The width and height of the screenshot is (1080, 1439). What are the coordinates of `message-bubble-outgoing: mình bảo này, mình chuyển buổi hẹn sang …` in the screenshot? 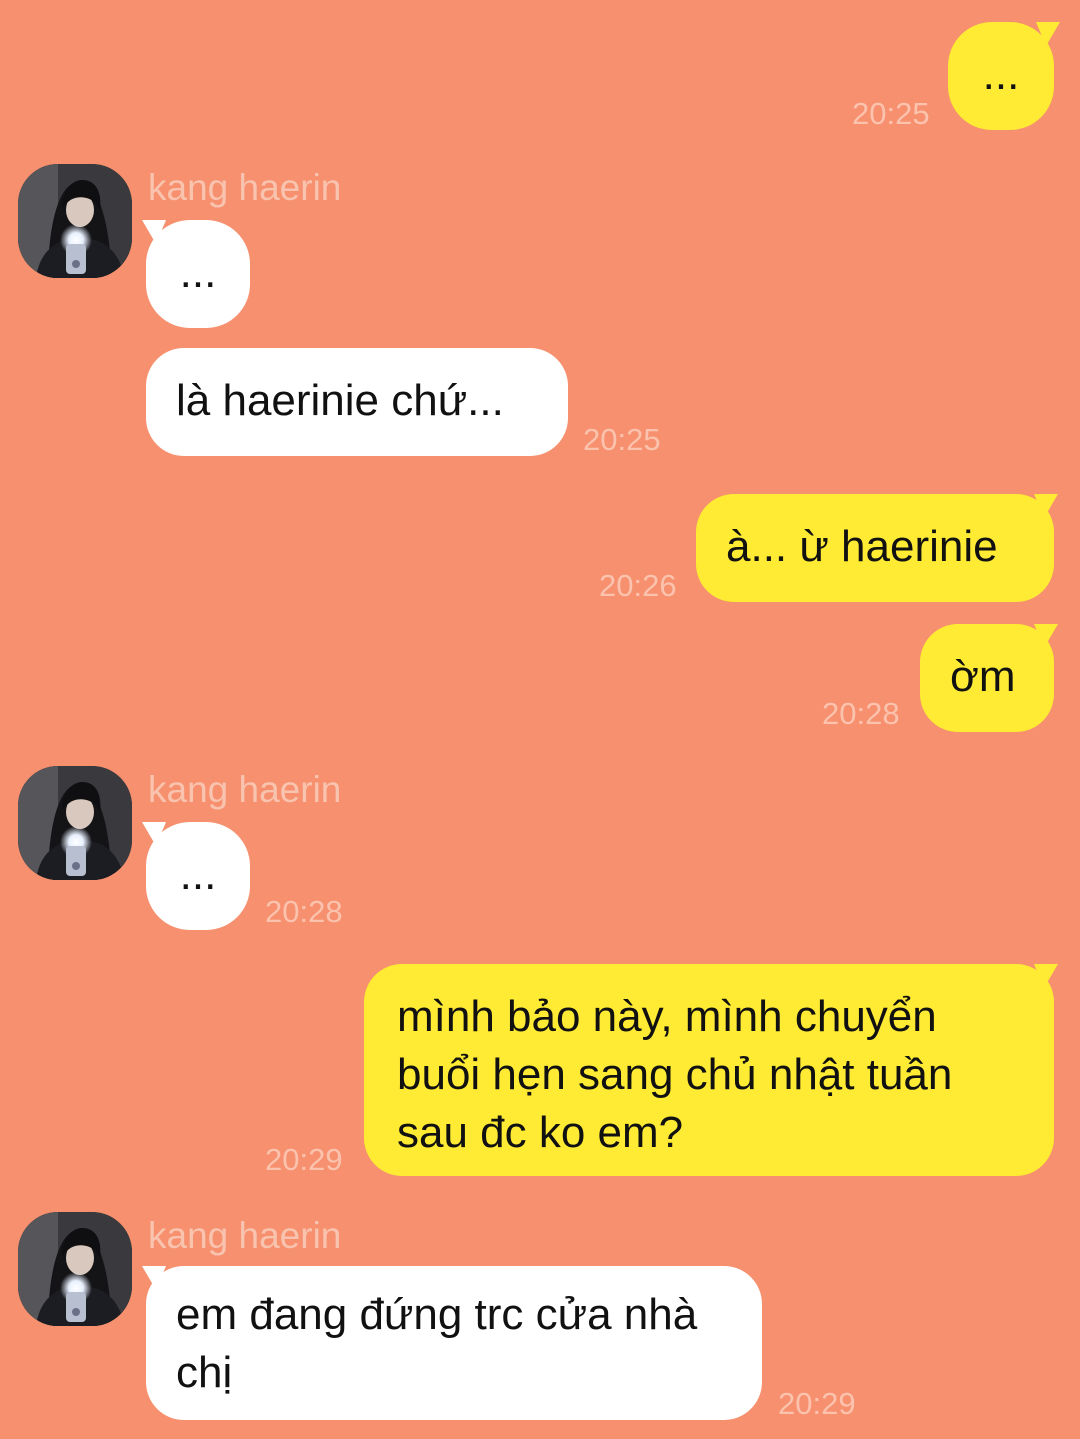 It's located at (709, 1070).